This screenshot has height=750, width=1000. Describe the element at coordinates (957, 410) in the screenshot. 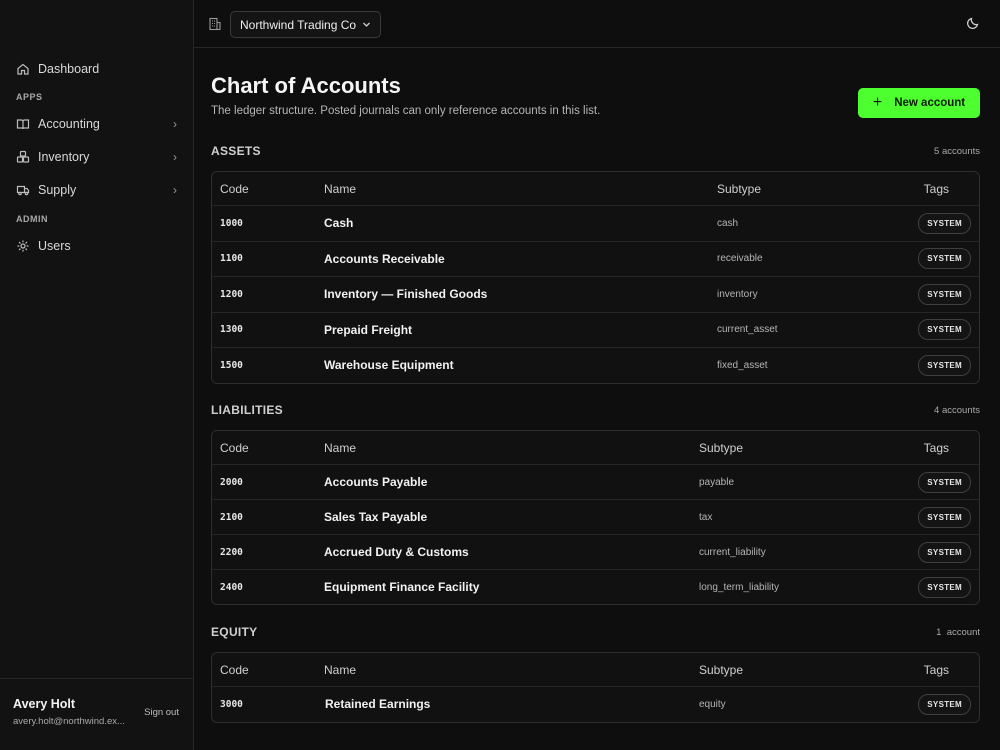

I see `section-count: 4 accounts` at that location.